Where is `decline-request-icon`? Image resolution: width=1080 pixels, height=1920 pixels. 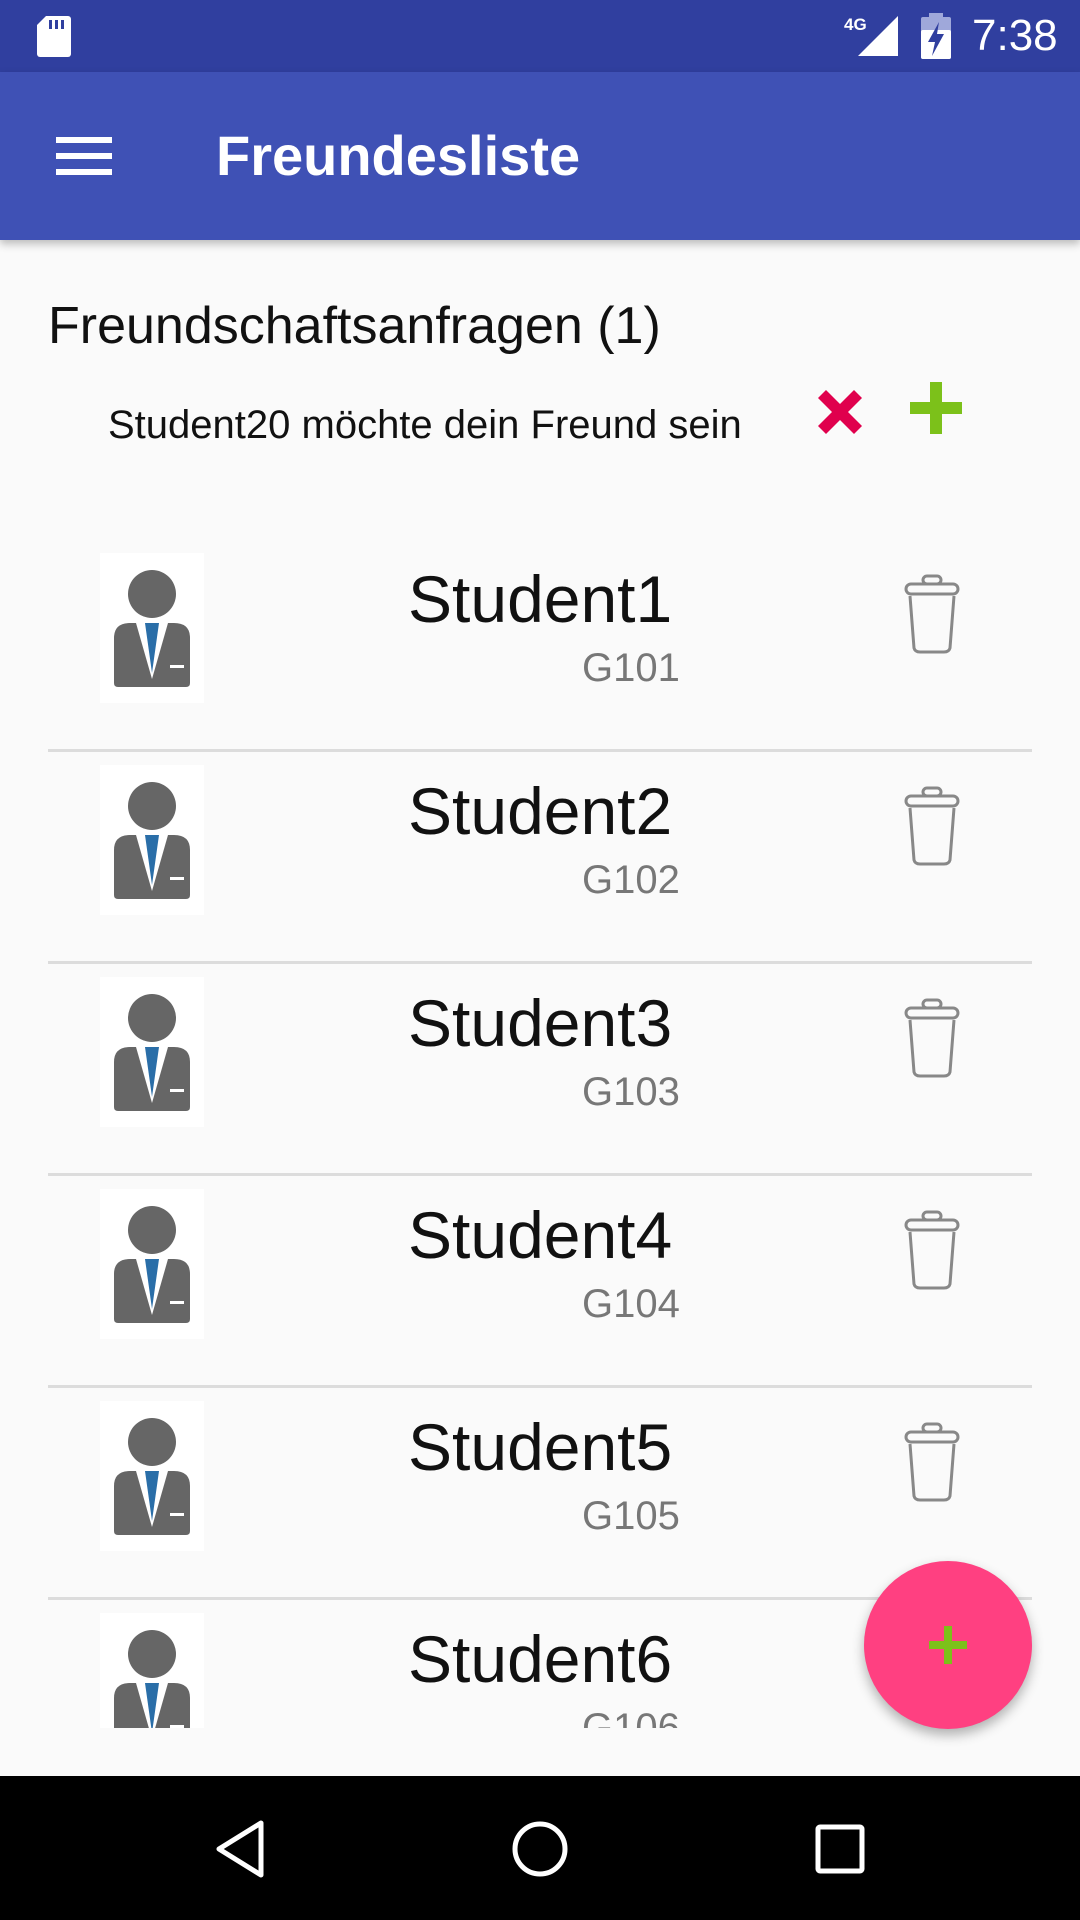 decline-request-icon is located at coordinates (840, 412).